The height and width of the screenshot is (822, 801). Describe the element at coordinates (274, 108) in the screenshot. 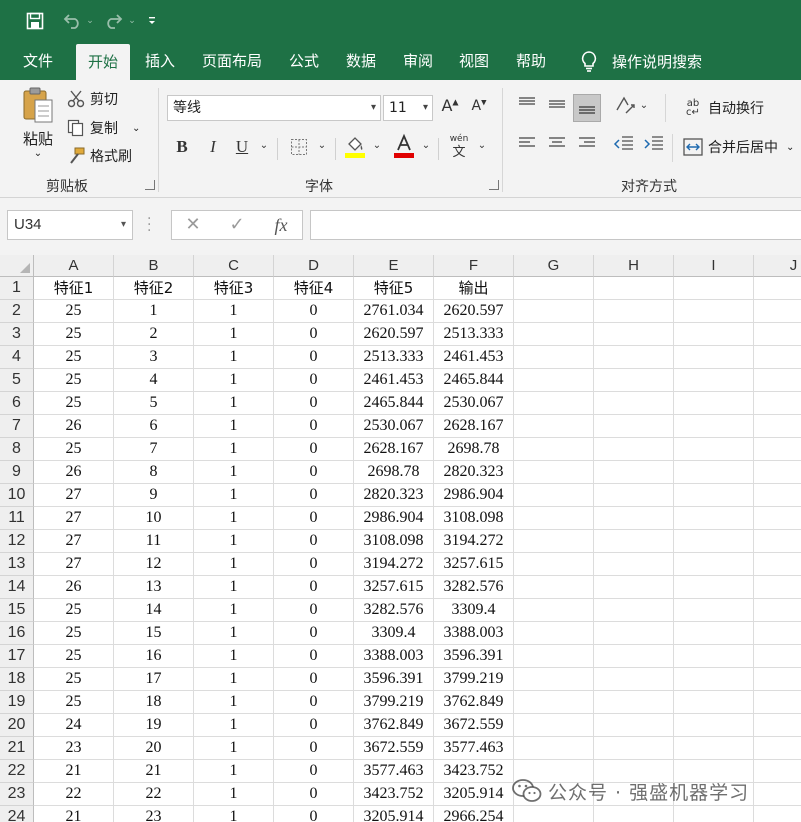

I see `font-name-select: 等线 ▾` at that location.